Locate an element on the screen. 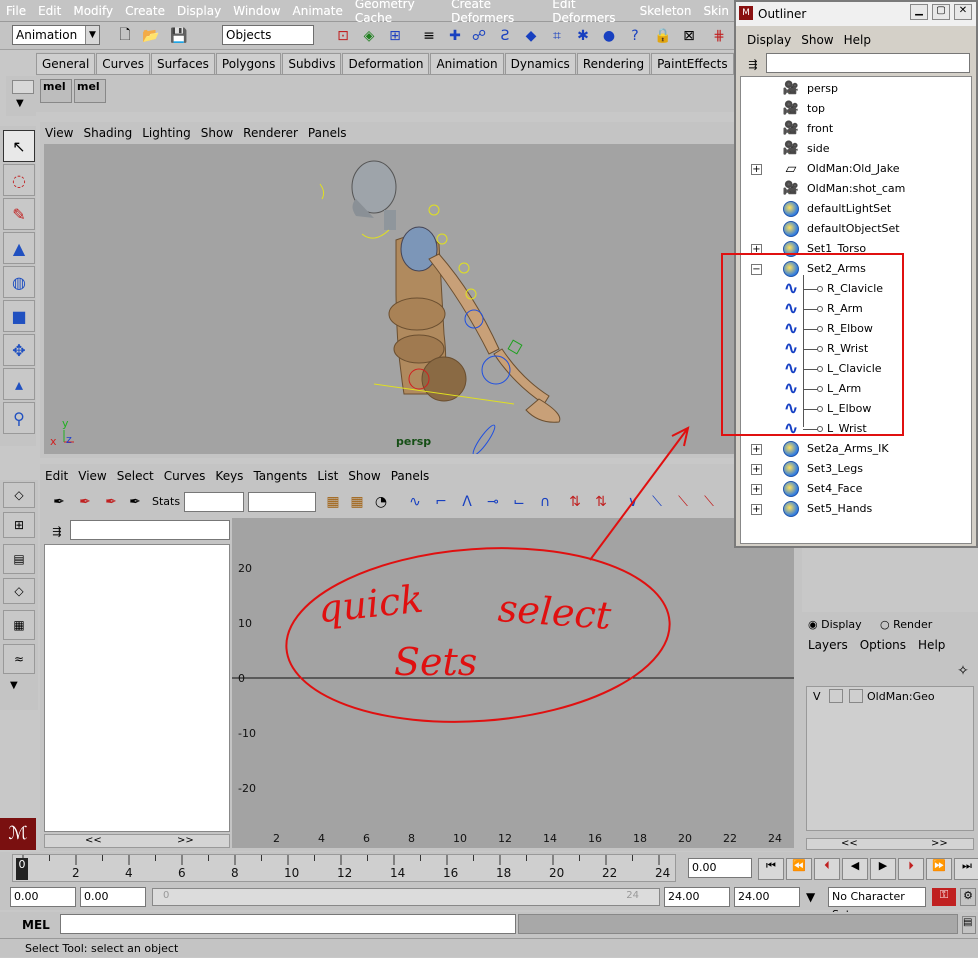 The width and height of the screenshot is (978, 958). playback-end-field: 24.00 is located at coordinates (697, 897).